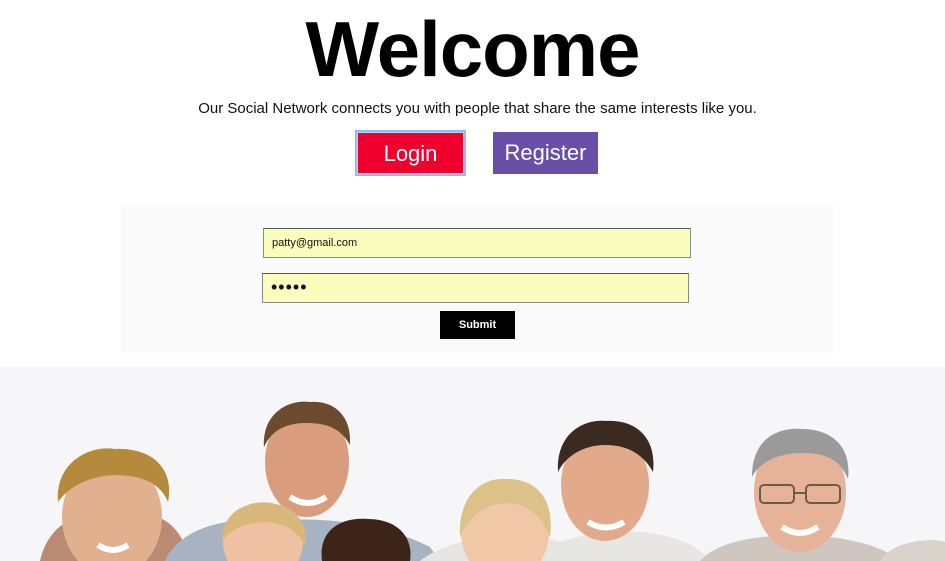 Image resolution: width=945 pixels, height=561 pixels. What do you see at coordinates (477, 243) in the screenshot?
I see `email-field: patty@gmail.com` at bounding box center [477, 243].